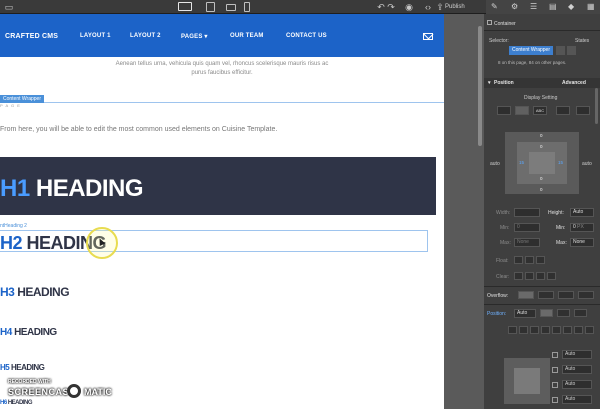 The width and height of the screenshot is (600, 409). Describe the element at coordinates (72, 189) in the screenshot. I see `heading-1: H1 HEADING` at that location.